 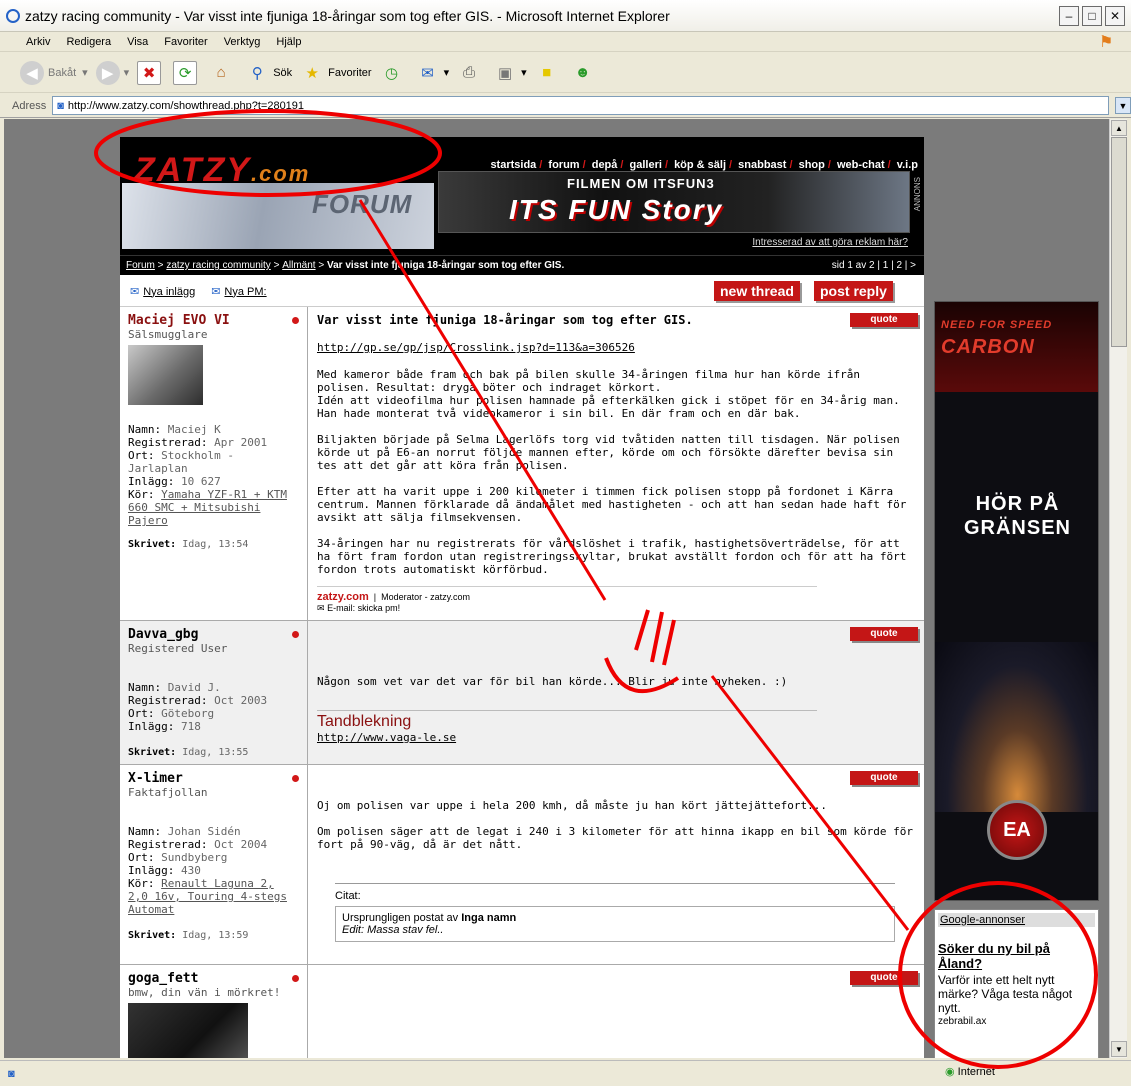 I want to click on google-ads-header: Google-annonser, so click(x=1016, y=920).